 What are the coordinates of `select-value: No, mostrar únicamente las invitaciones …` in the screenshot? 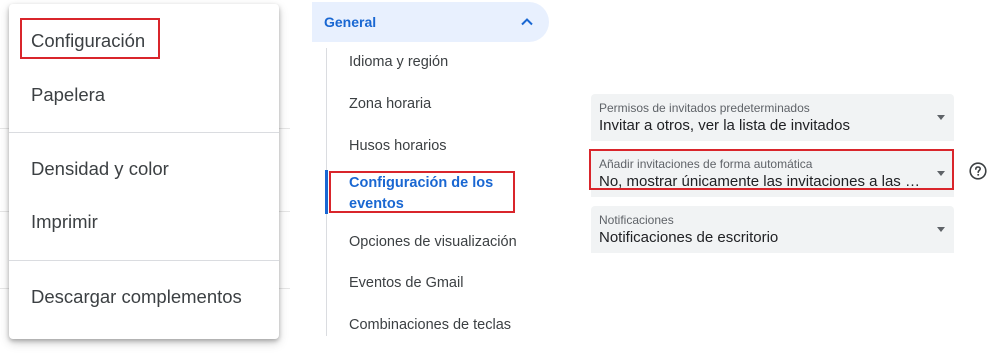 It's located at (762, 181).